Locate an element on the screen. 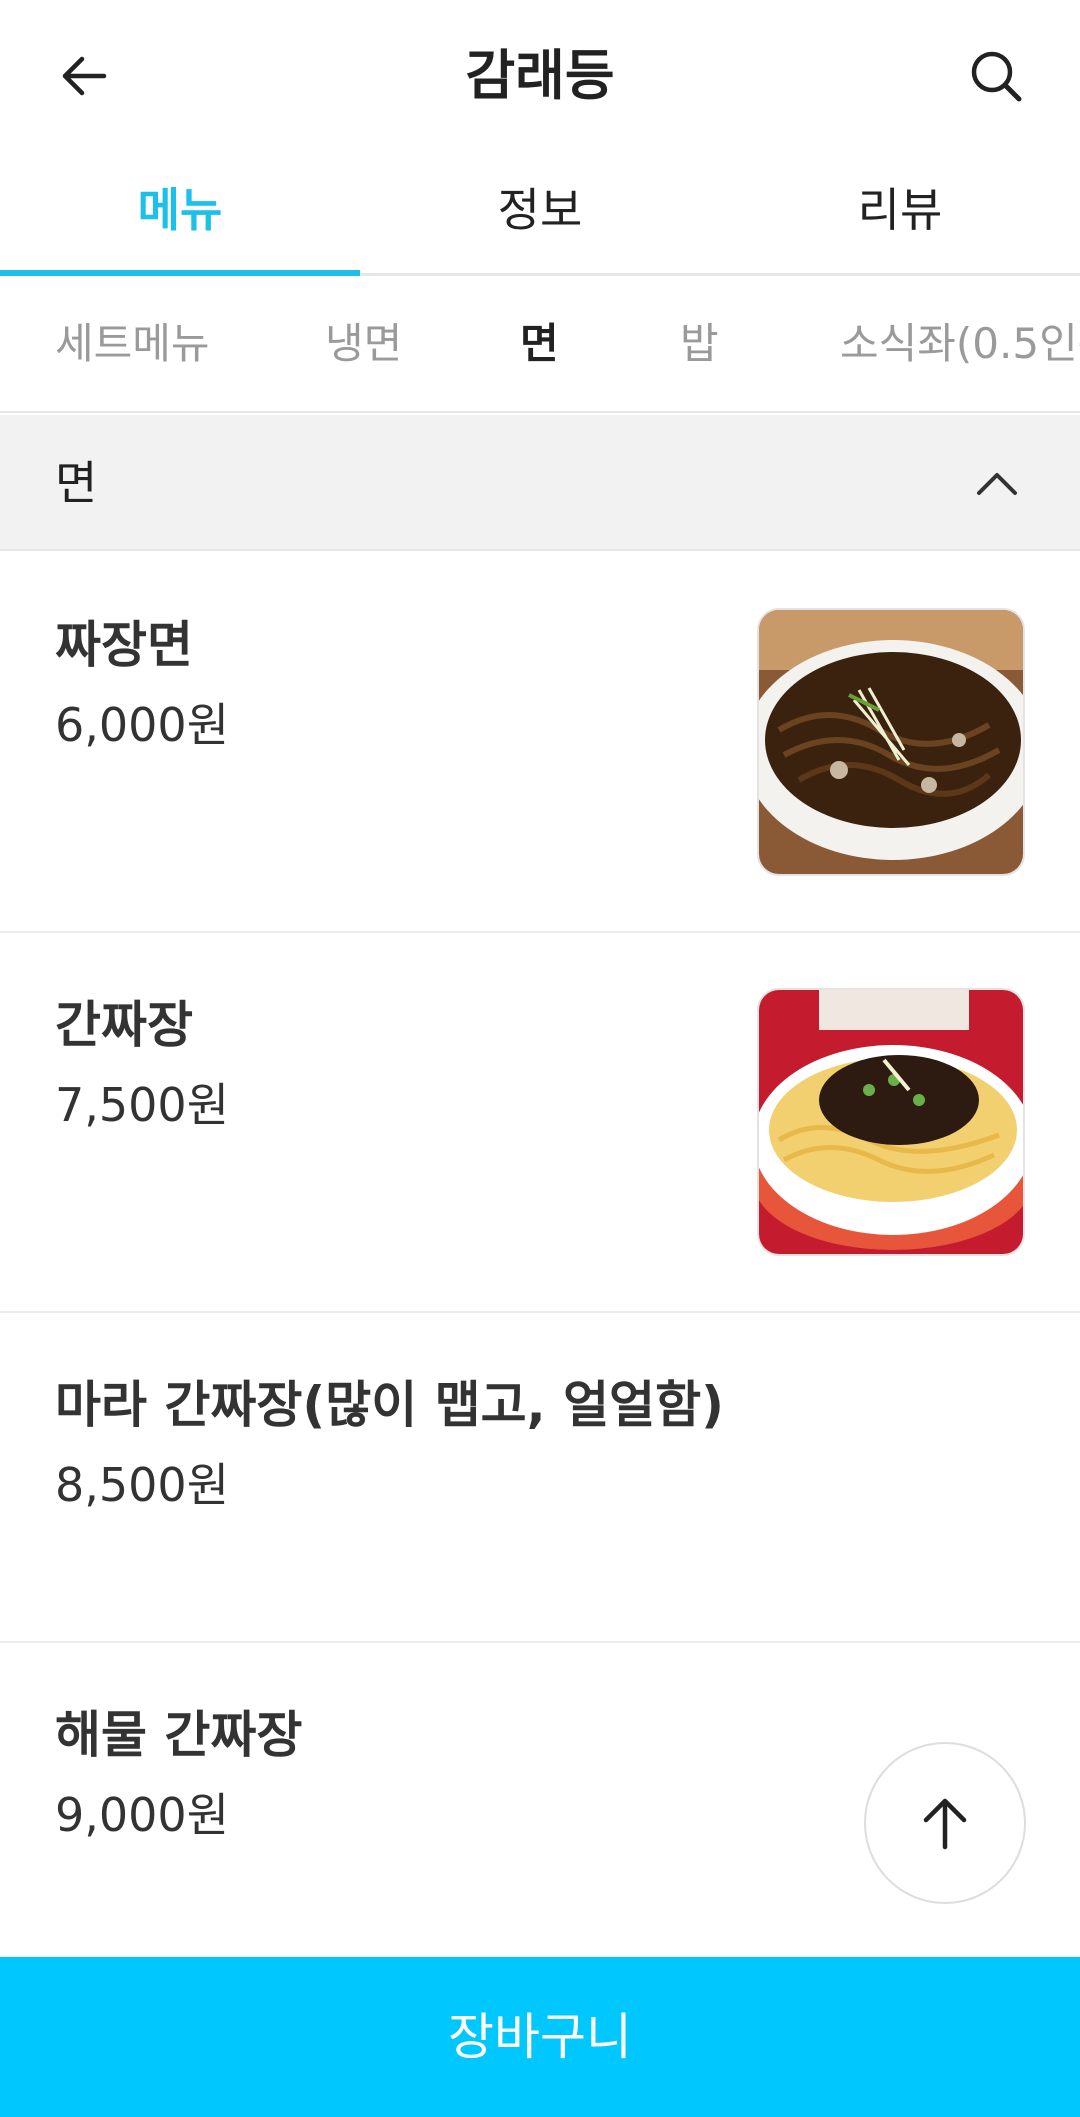 The width and height of the screenshot is (1080, 2117). arrow-up-icon is located at coordinates (945, 1824).